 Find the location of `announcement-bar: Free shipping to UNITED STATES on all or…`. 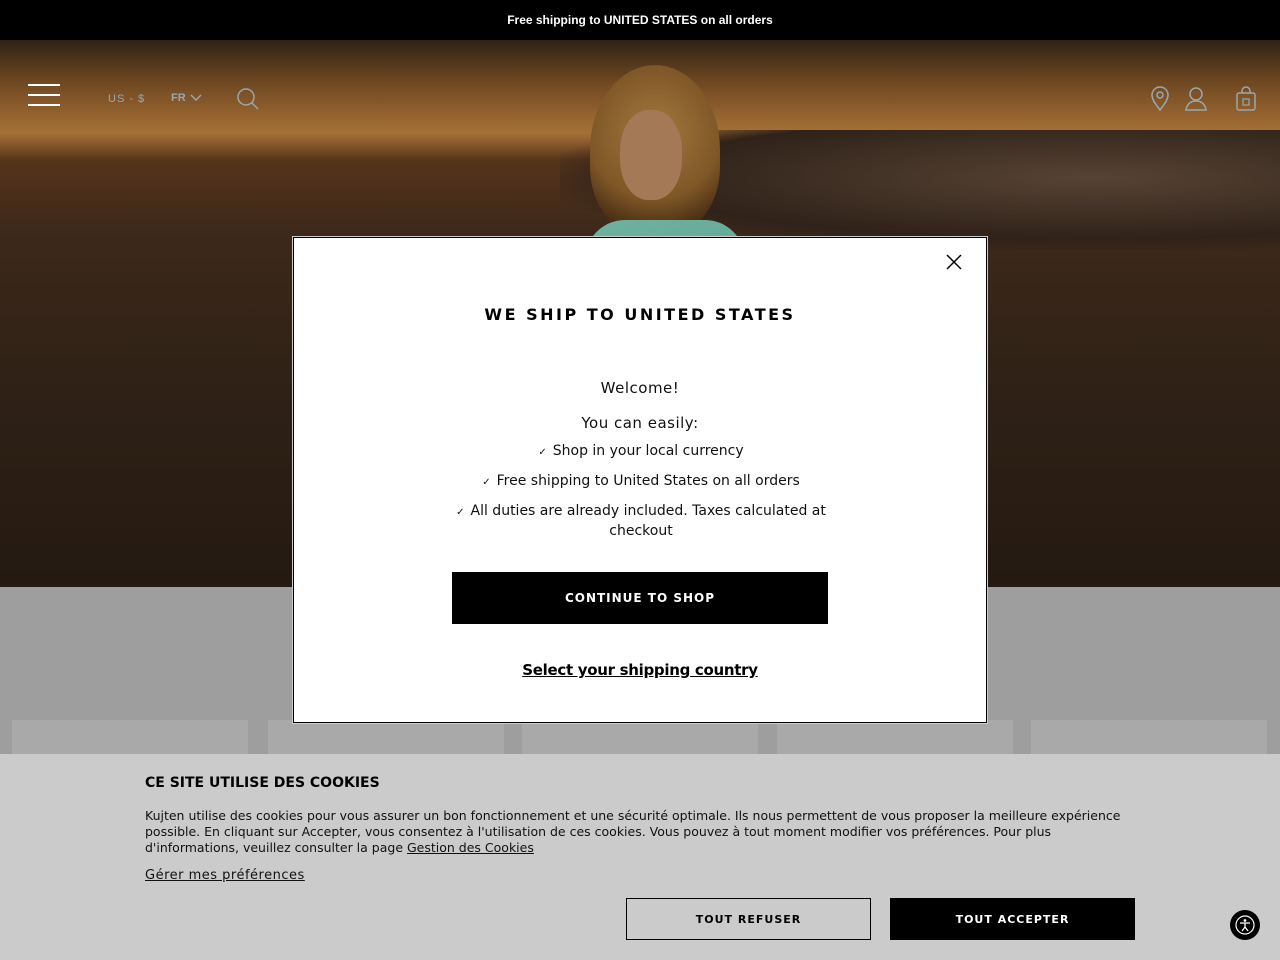

announcement-bar: Free shipping to UNITED STATES on all or… is located at coordinates (640, 20).